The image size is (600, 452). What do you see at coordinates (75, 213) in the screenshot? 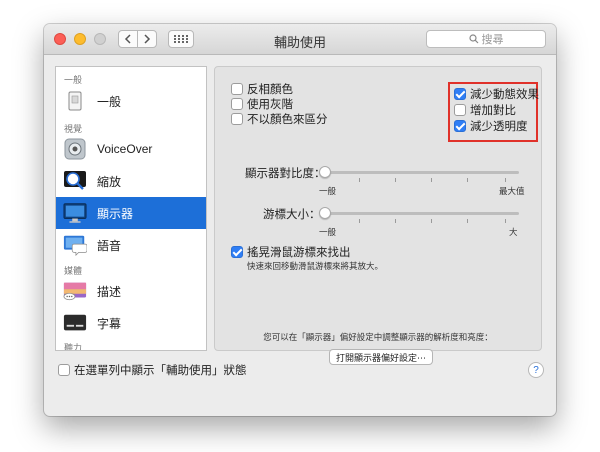
I see `display-icon` at bounding box center [75, 213].